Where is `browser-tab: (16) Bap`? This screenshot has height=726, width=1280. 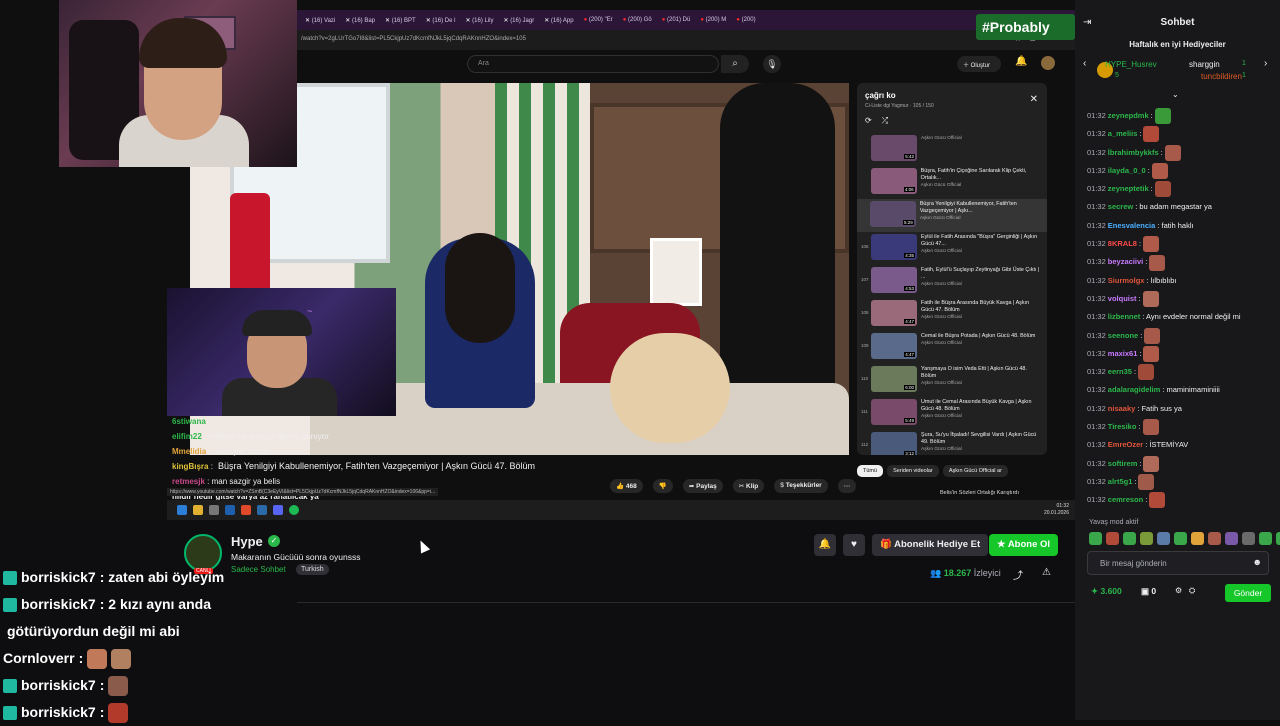 browser-tab: (16) Bap is located at coordinates (360, 20).